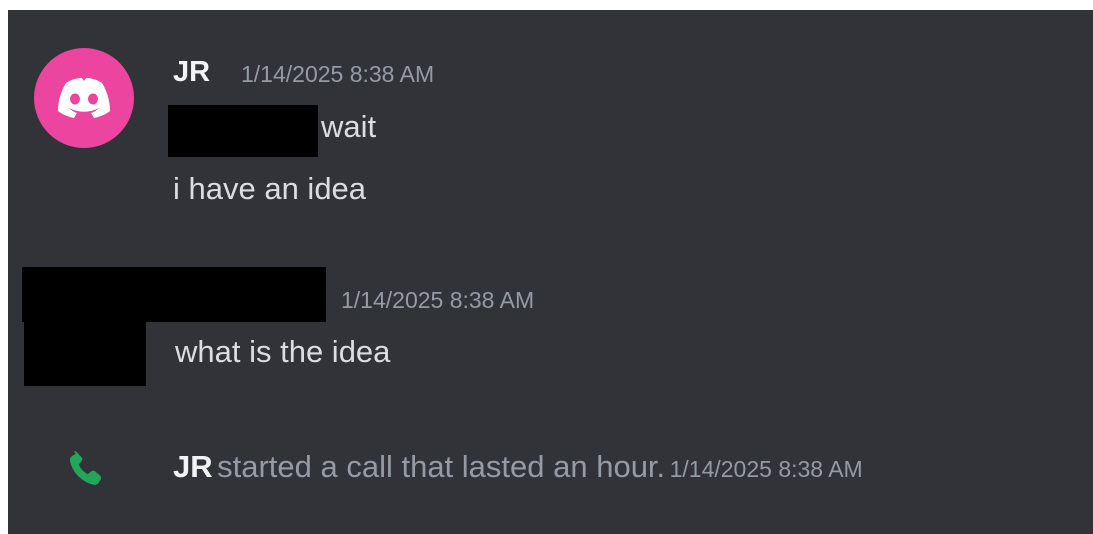 This screenshot has height=534, width=1093. What do you see at coordinates (85, 468) in the screenshot?
I see `phone-icon` at bounding box center [85, 468].